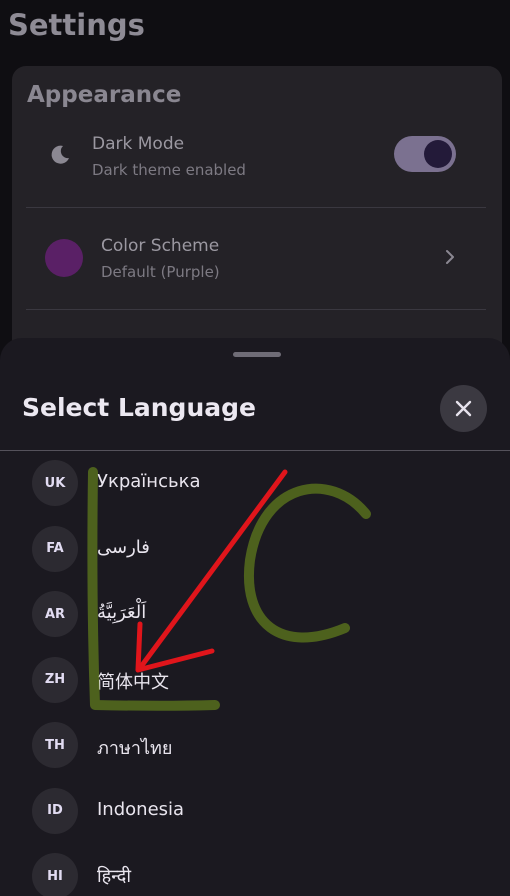 The width and height of the screenshot is (510, 896). What do you see at coordinates (122, 612) in the screenshot?
I see `language-name: اَلْعَرَبِيَّةُ` at bounding box center [122, 612].